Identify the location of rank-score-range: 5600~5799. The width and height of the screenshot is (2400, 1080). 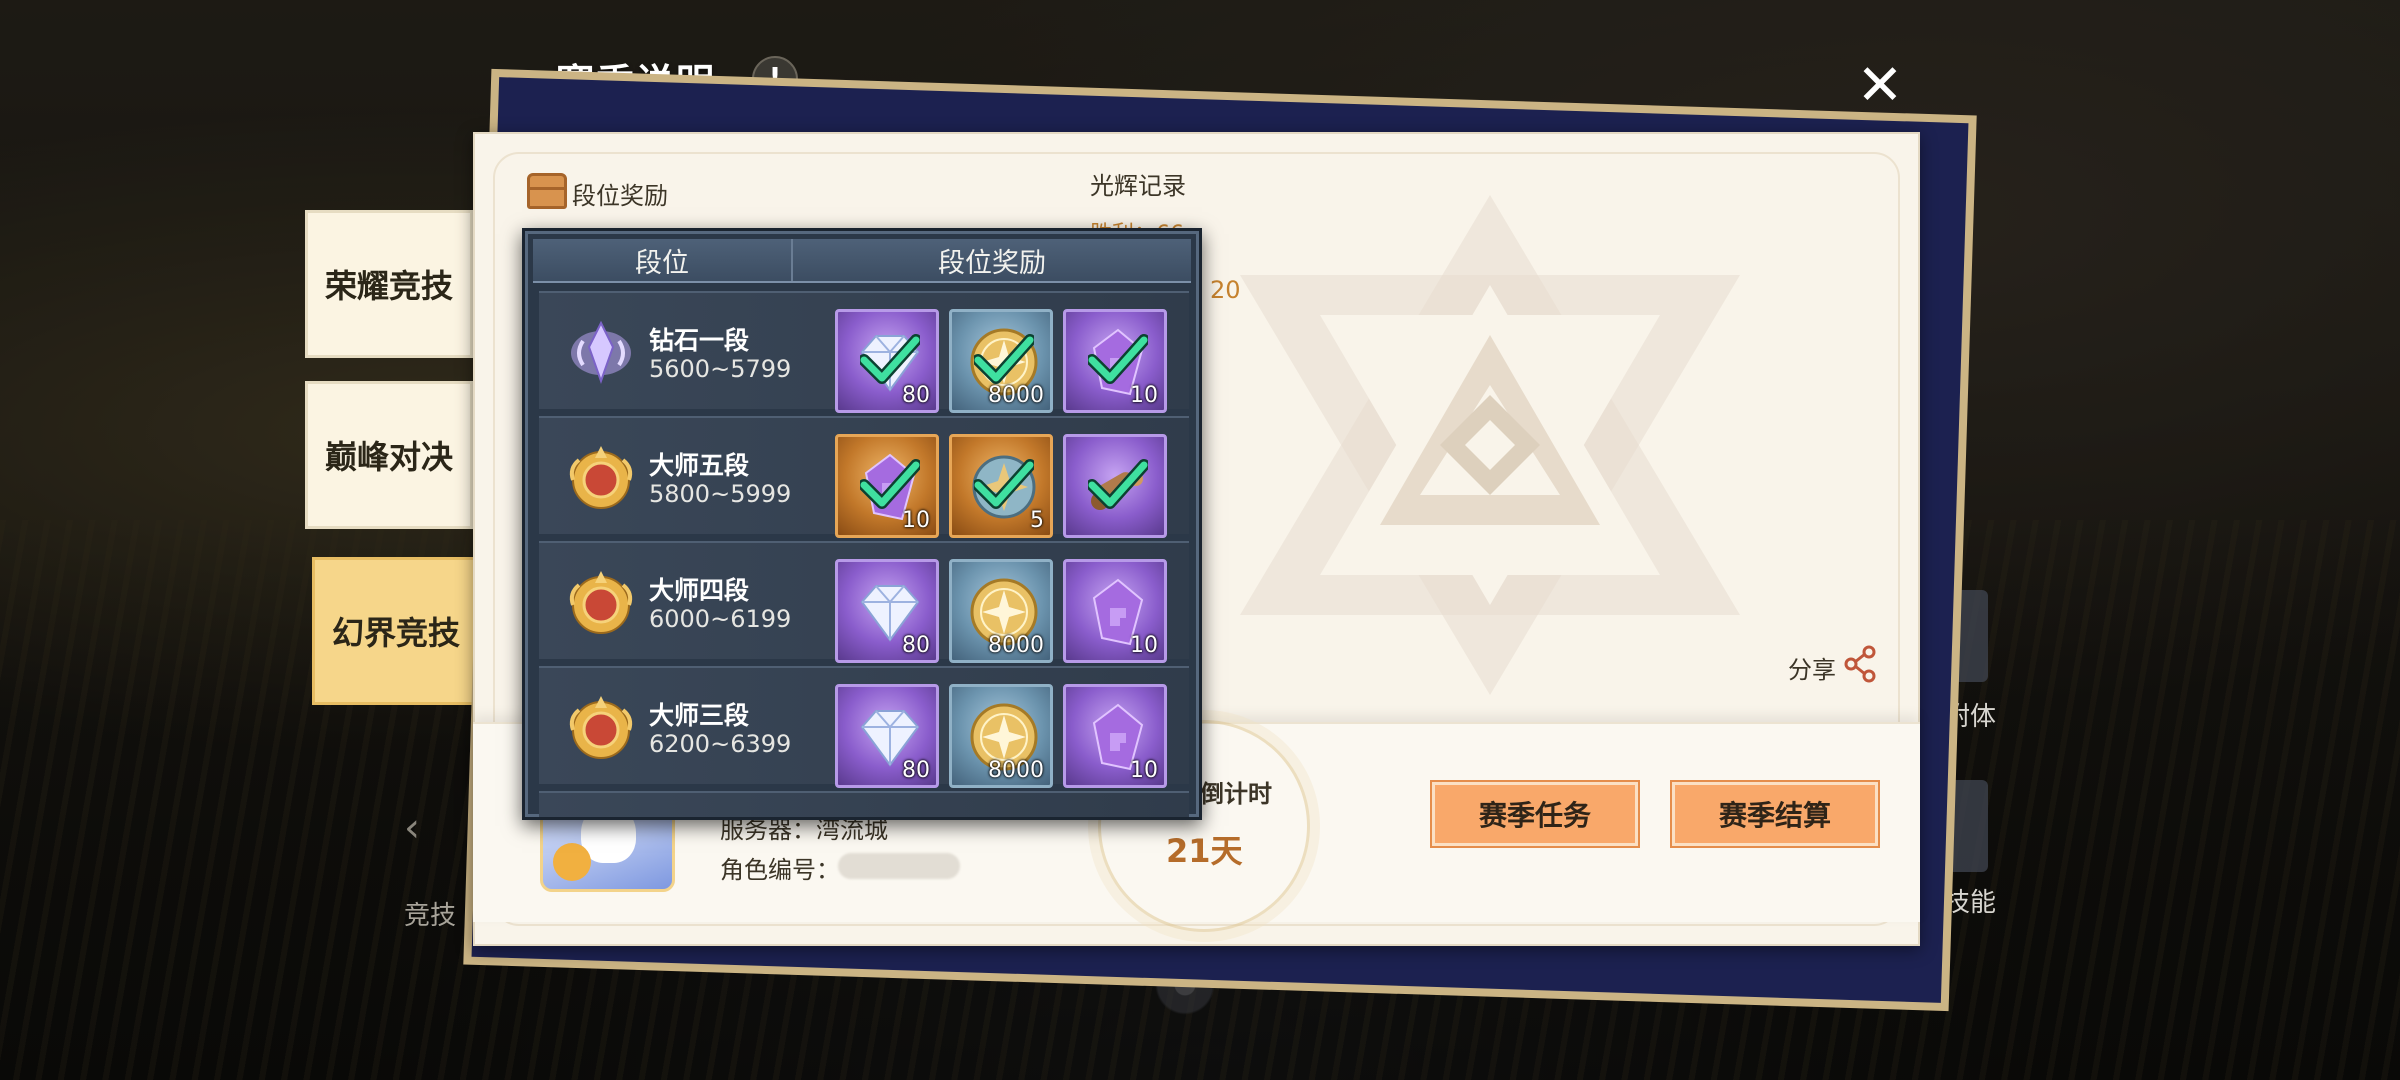
(720, 369).